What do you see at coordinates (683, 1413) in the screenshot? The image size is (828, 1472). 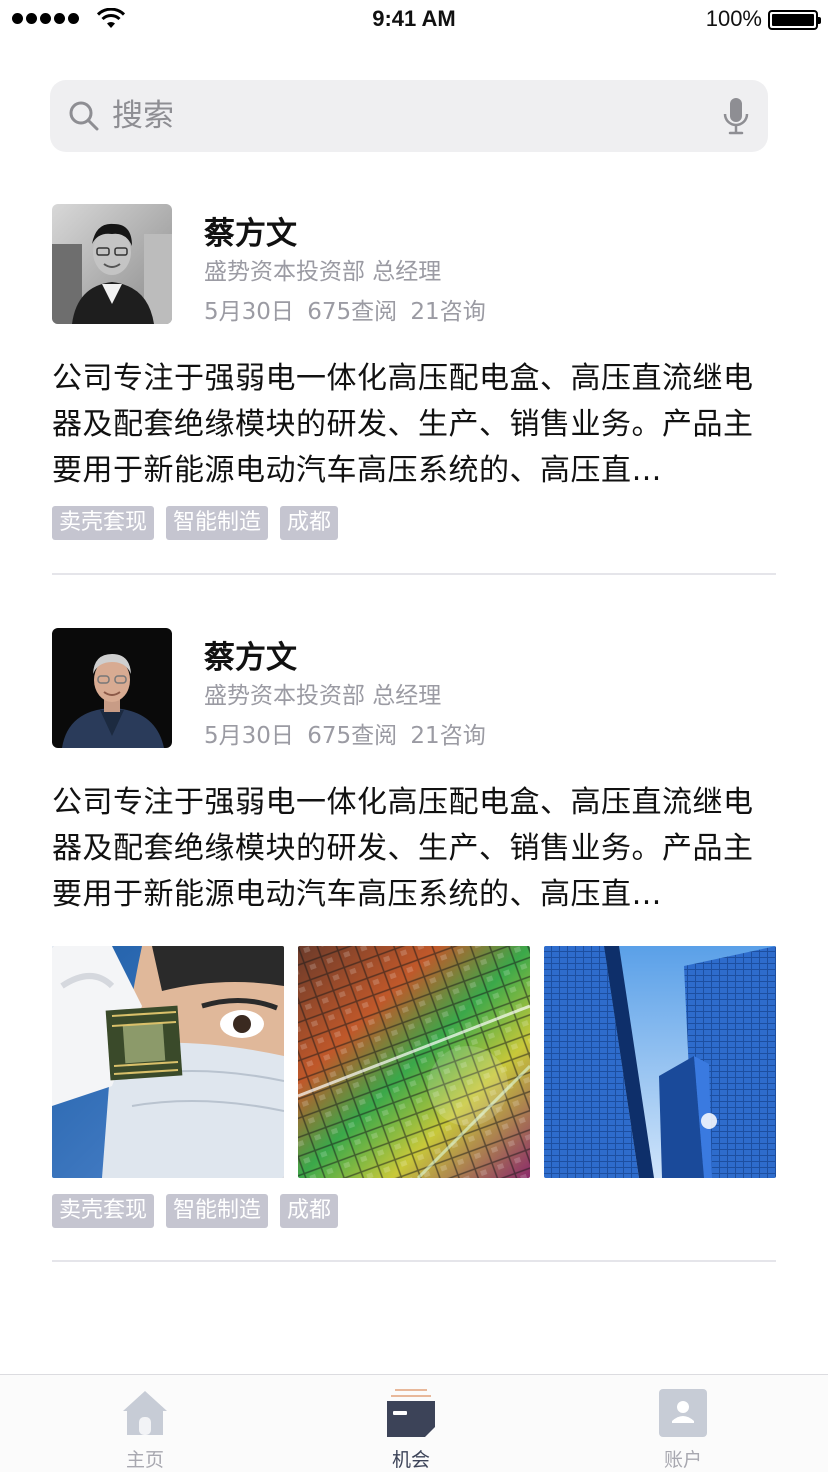 I see `account-icon` at bounding box center [683, 1413].